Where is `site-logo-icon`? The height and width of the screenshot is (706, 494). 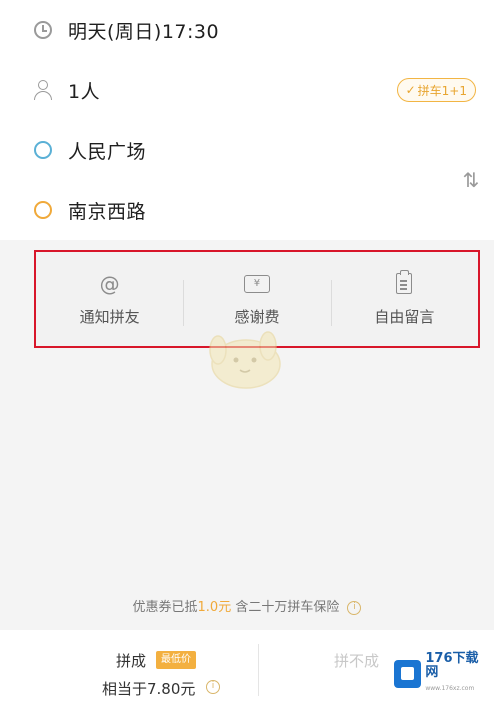 site-logo-icon is located at coordinates (408, 674).